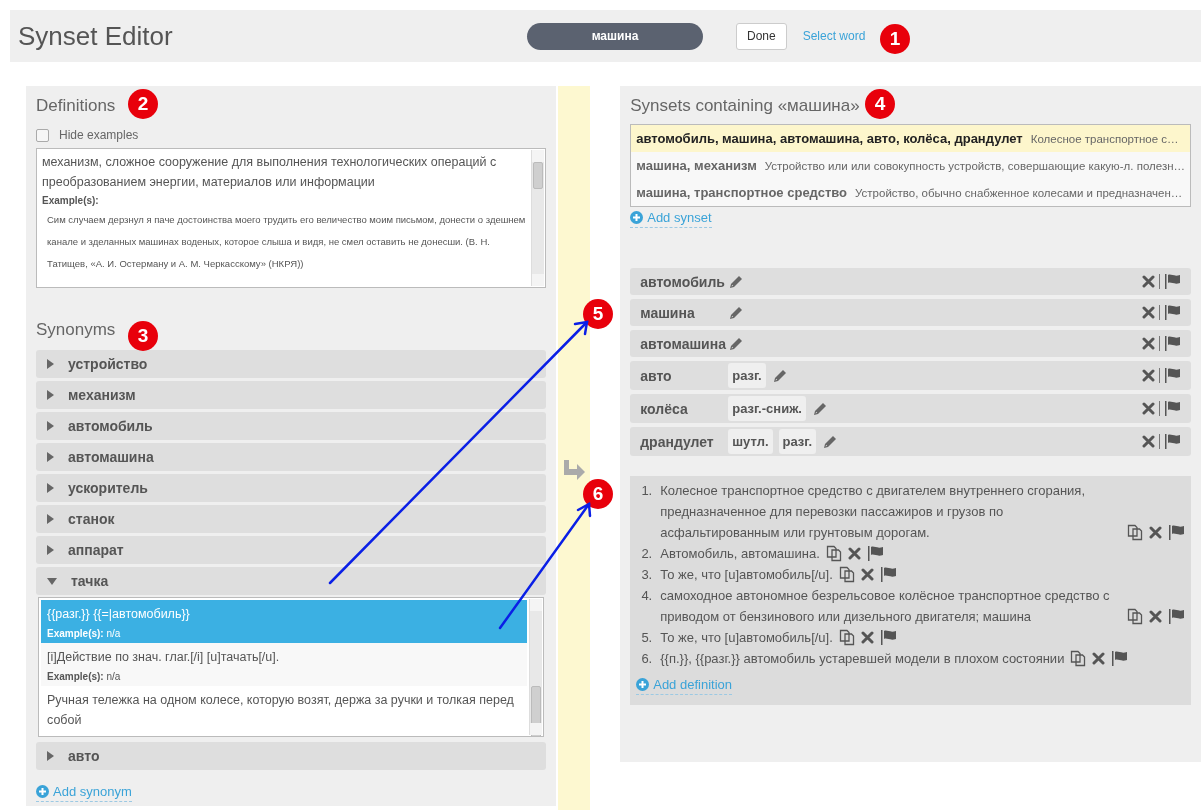 The width and height of the screenshot is (1201, 810). What do you see at coordinates (745, 106) in the screenshot?
I see `section-title: Synsets containing «машина»` at bounding box center [745, 106].